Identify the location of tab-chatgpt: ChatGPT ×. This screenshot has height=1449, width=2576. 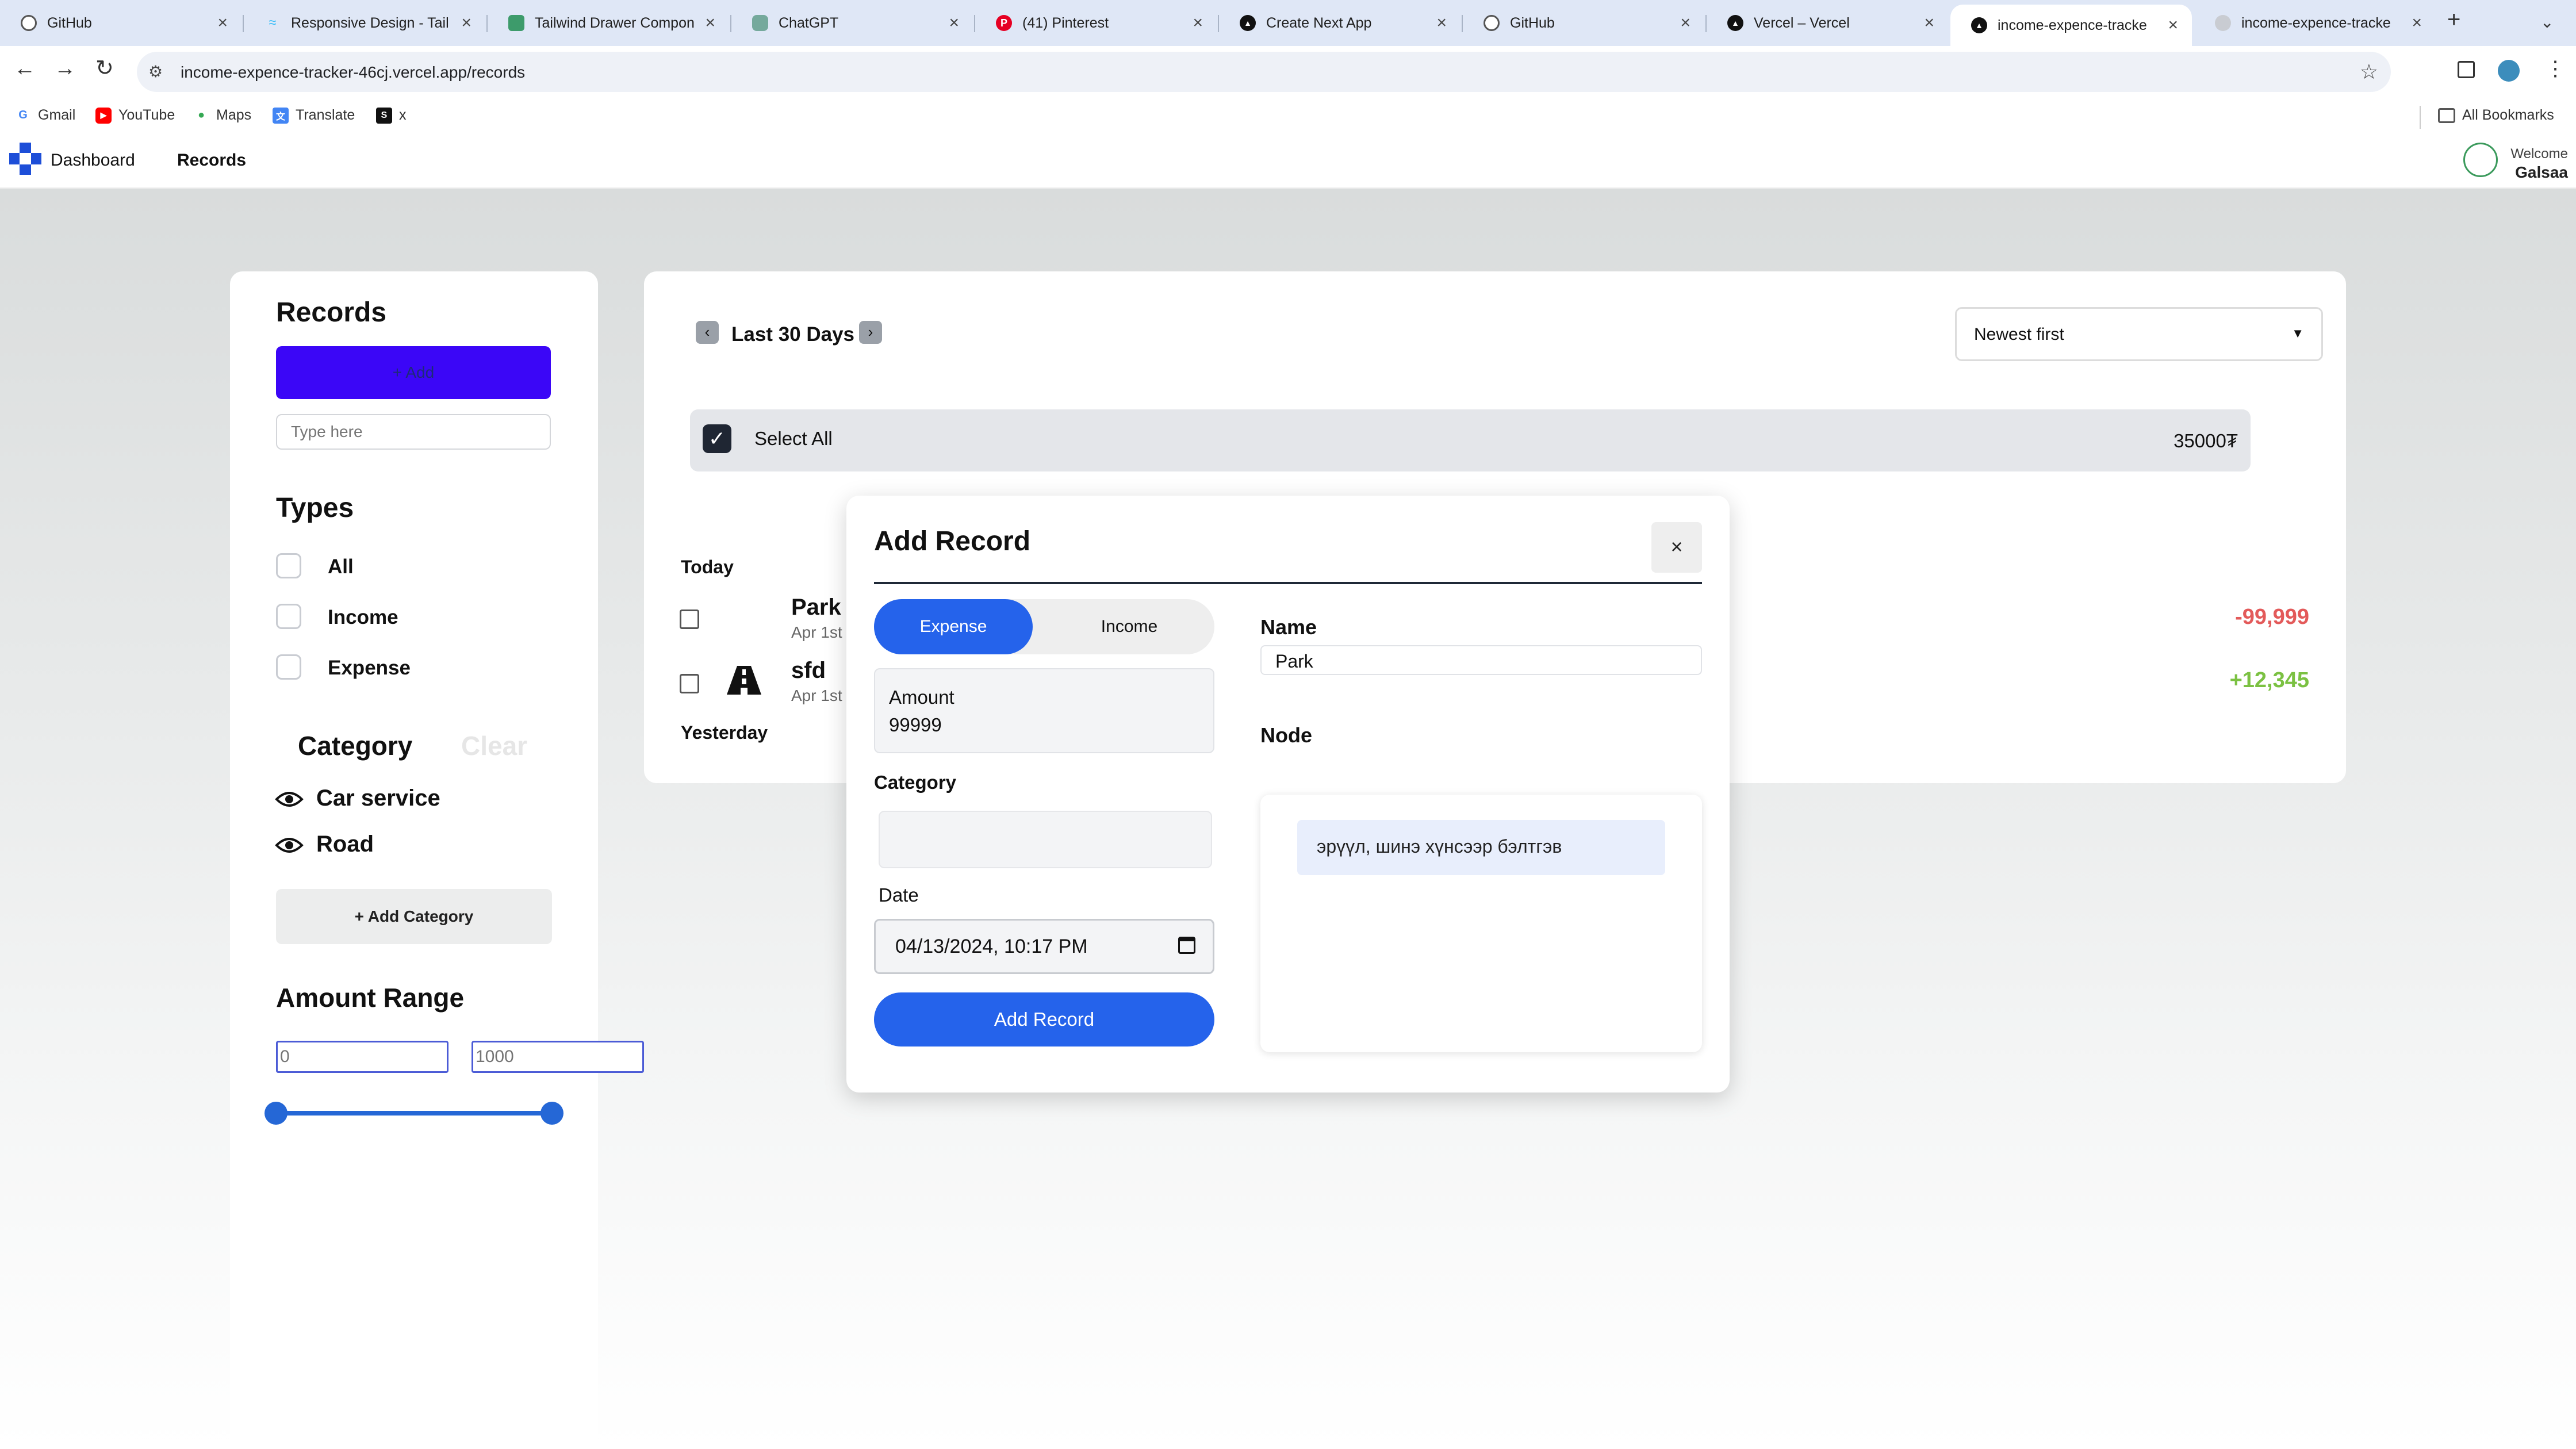
(852, 23).